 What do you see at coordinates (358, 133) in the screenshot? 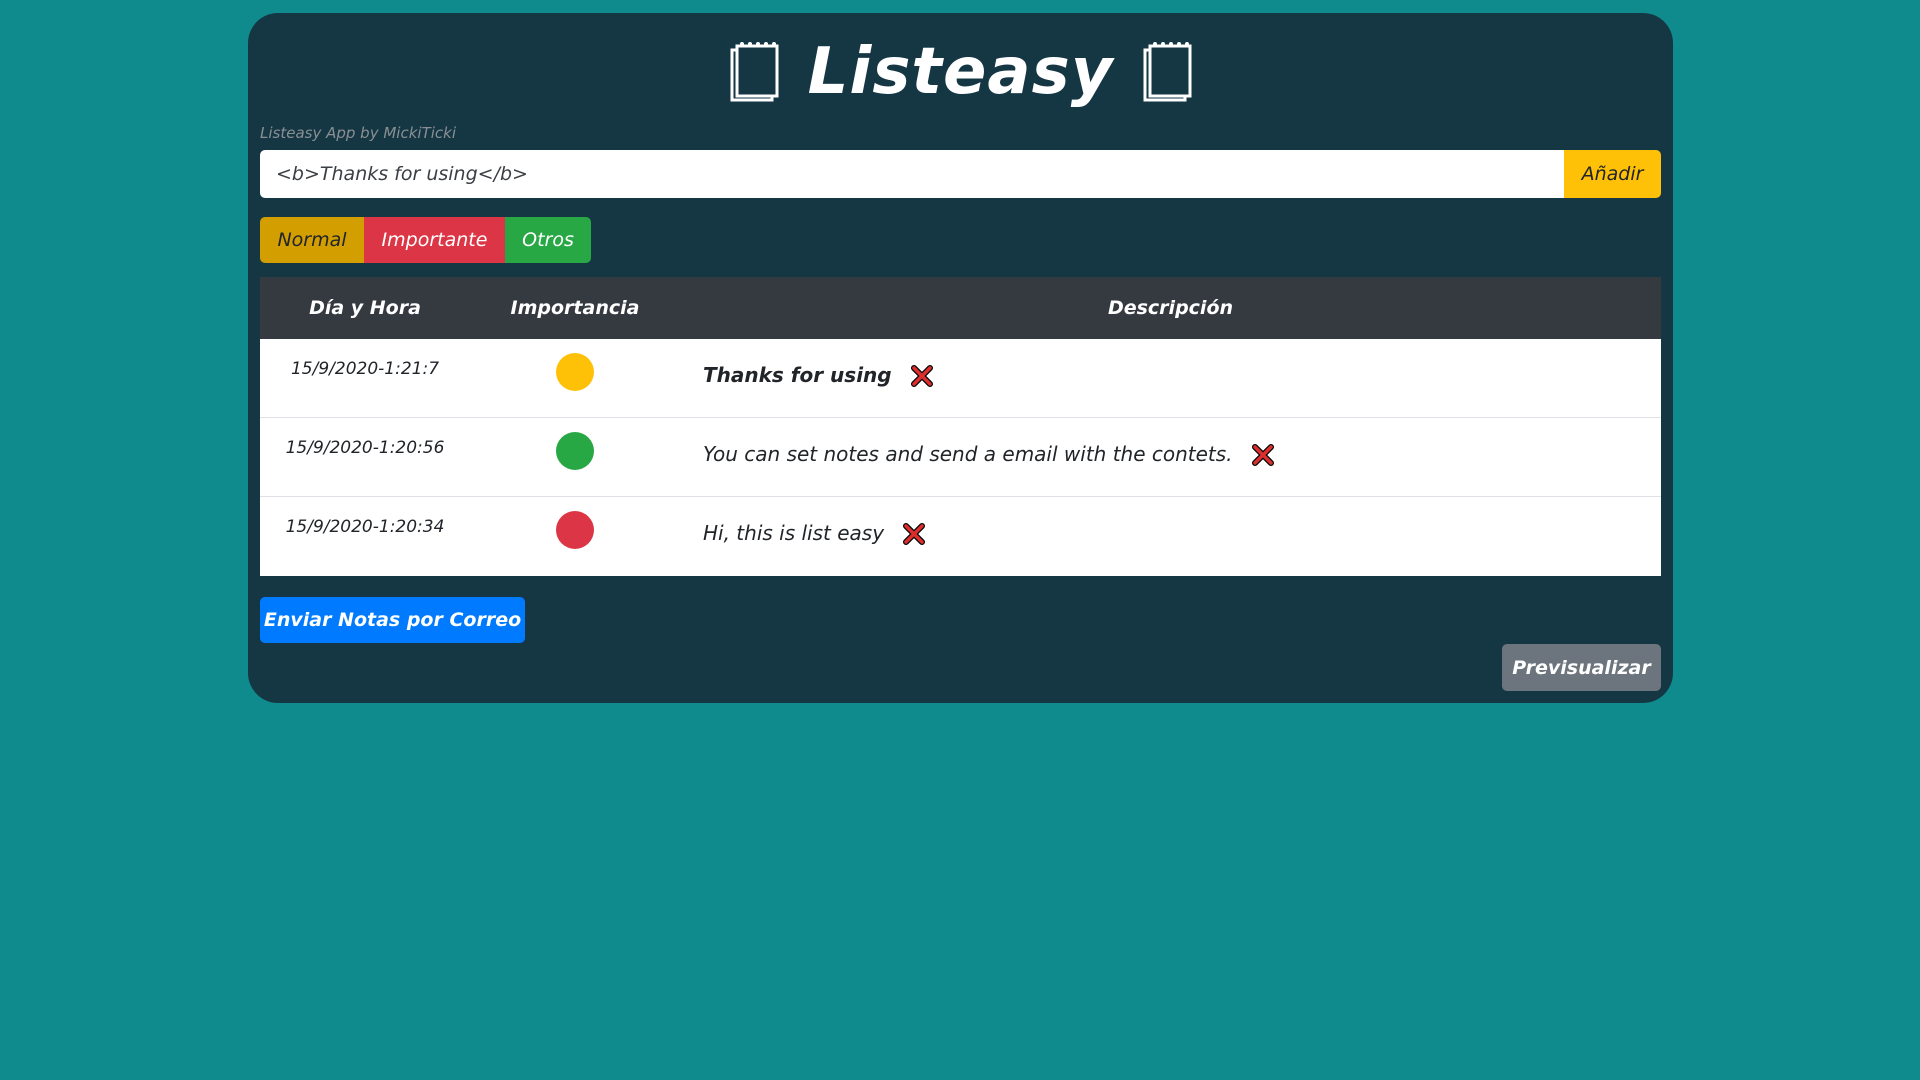
I see `app-credit: Listeasy App by MickiTicki` at bounding box center [358, 133].